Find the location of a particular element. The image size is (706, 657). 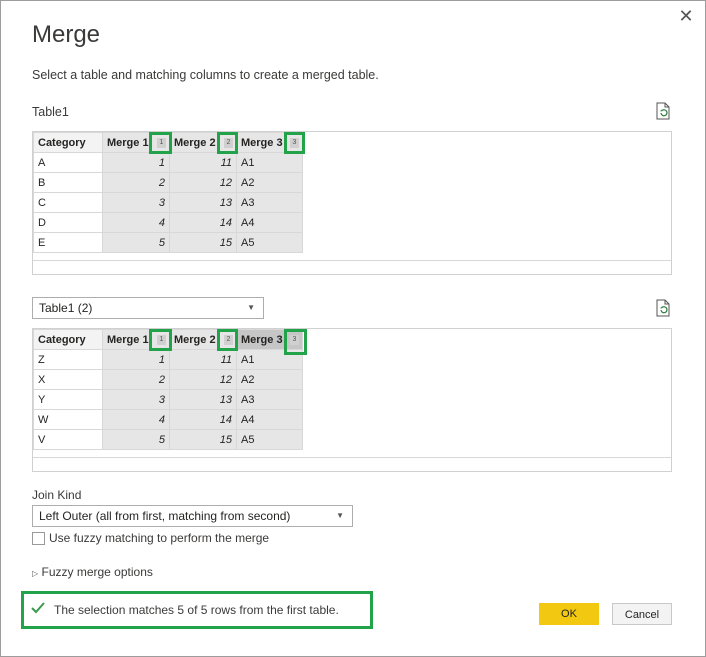

second-table-dropdown: Table1 (2) ▼ is located at coordinates (148, 308).